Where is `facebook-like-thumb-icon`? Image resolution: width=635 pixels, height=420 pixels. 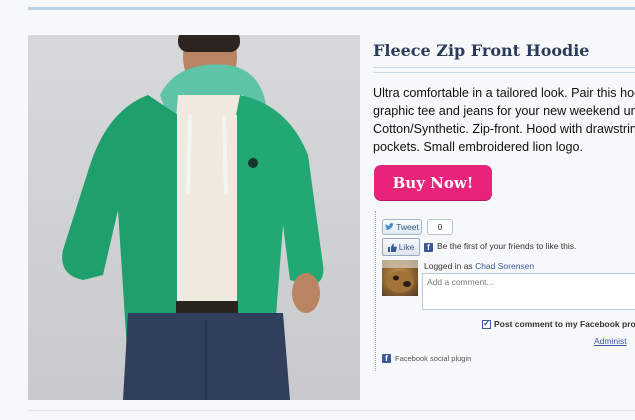 facebook-like-thumb-icon is located at coordinates (392, 247).